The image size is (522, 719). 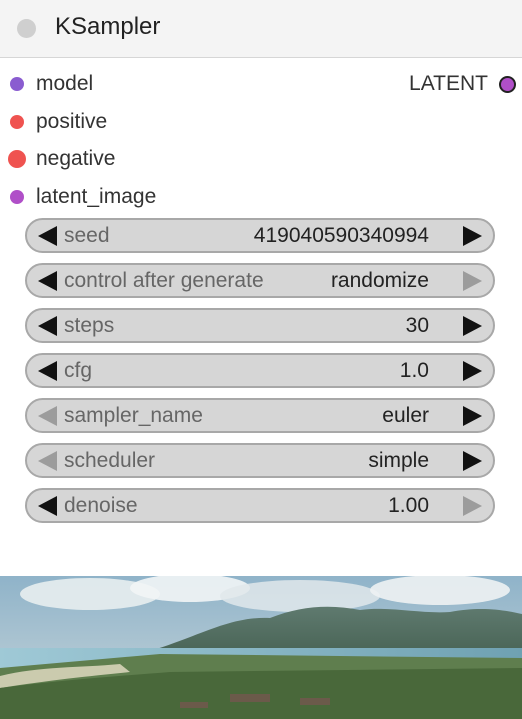 I want to click on widget-label: sampler_name, so click(x=133, y=415).